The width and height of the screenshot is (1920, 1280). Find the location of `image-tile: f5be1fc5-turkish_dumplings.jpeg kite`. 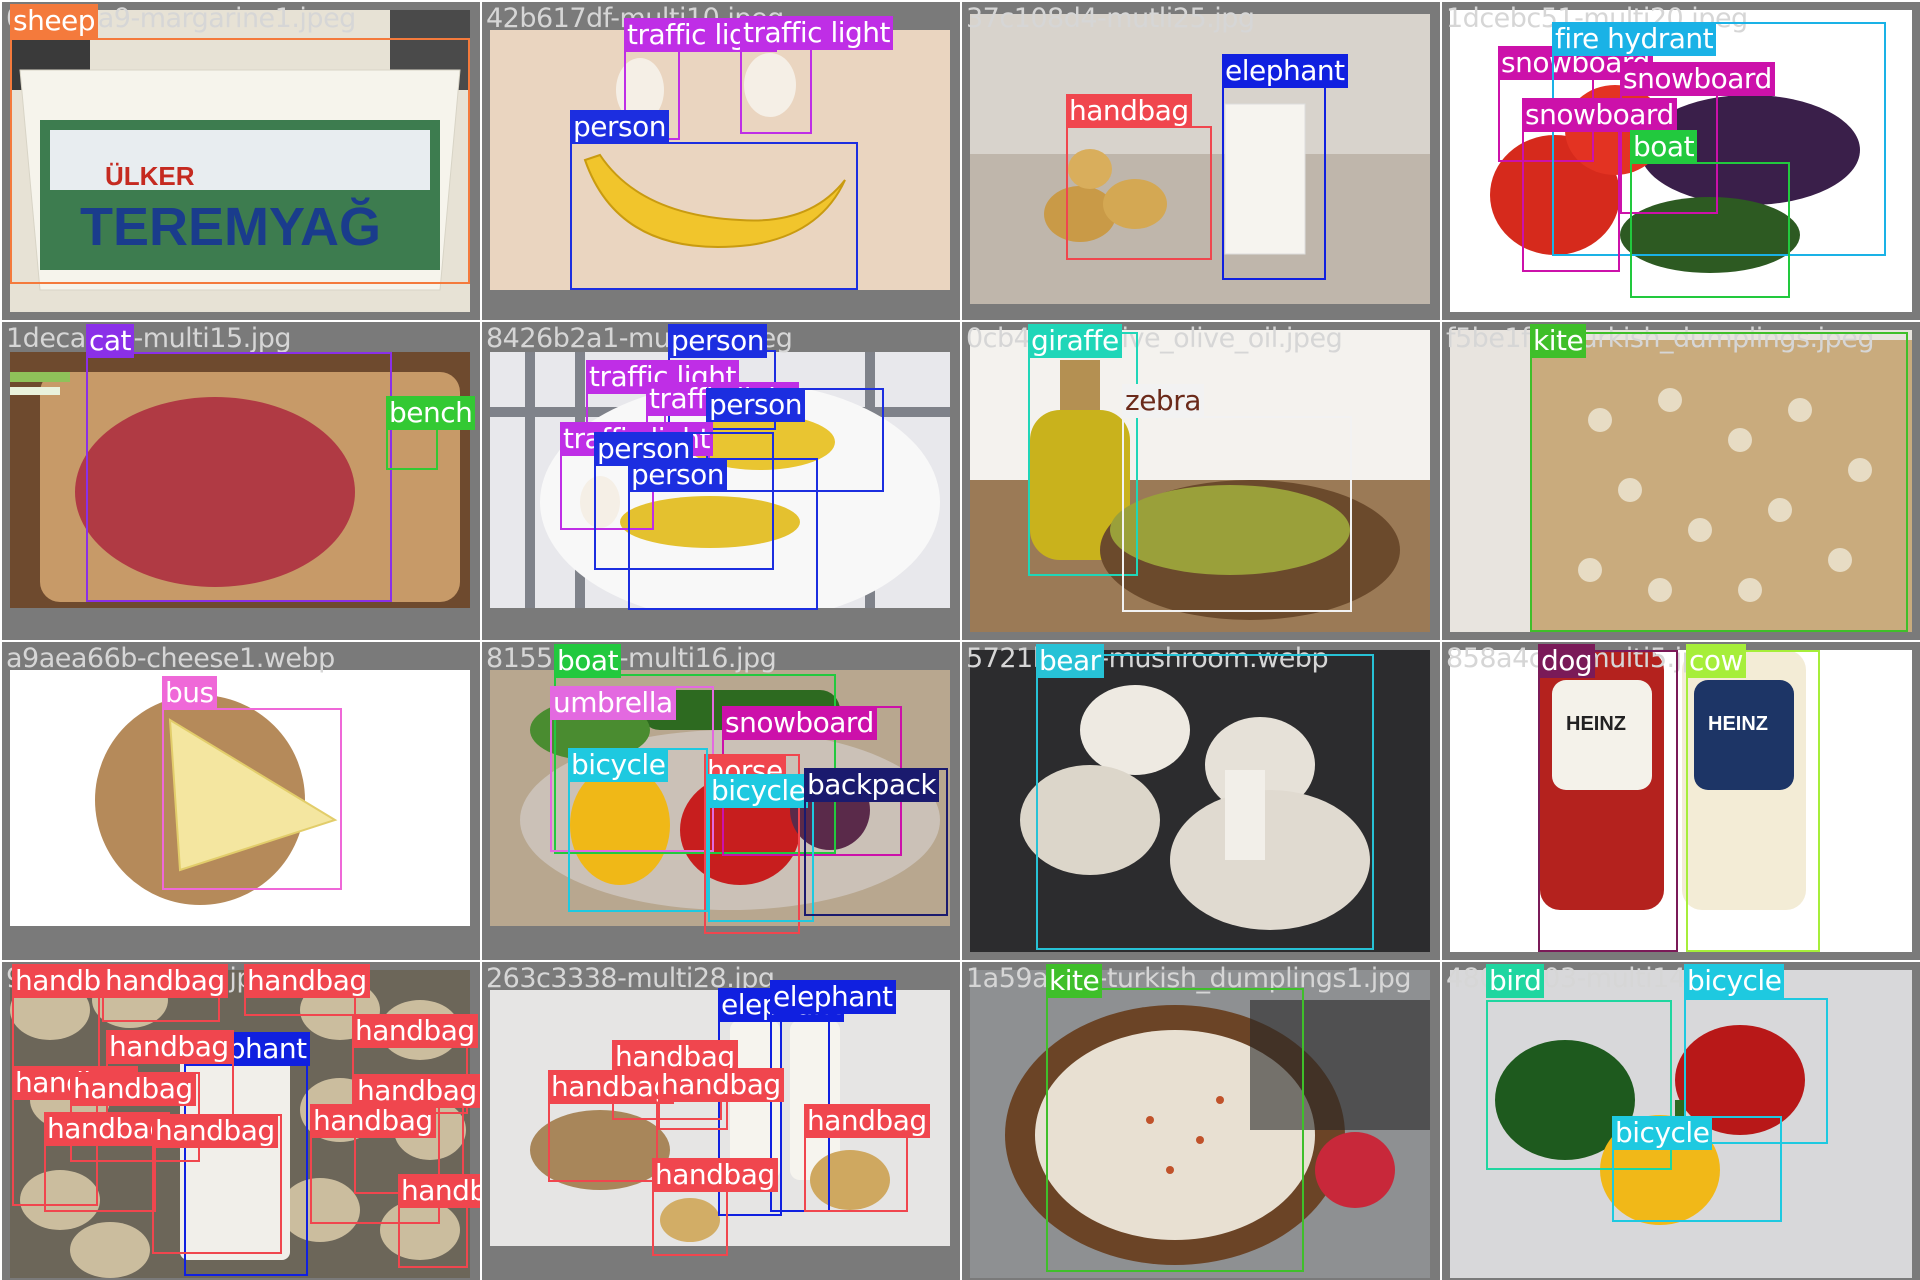

image-tile: f5be1fc5-turkish_dumplings.jpeg kite is located at coordinates (1681, 481).